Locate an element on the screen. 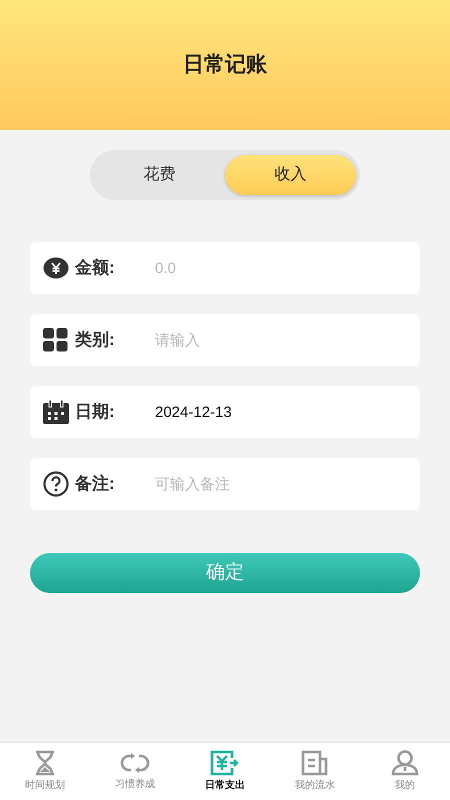  input-field: 可输入备注 is located at coordinates (287, 484).